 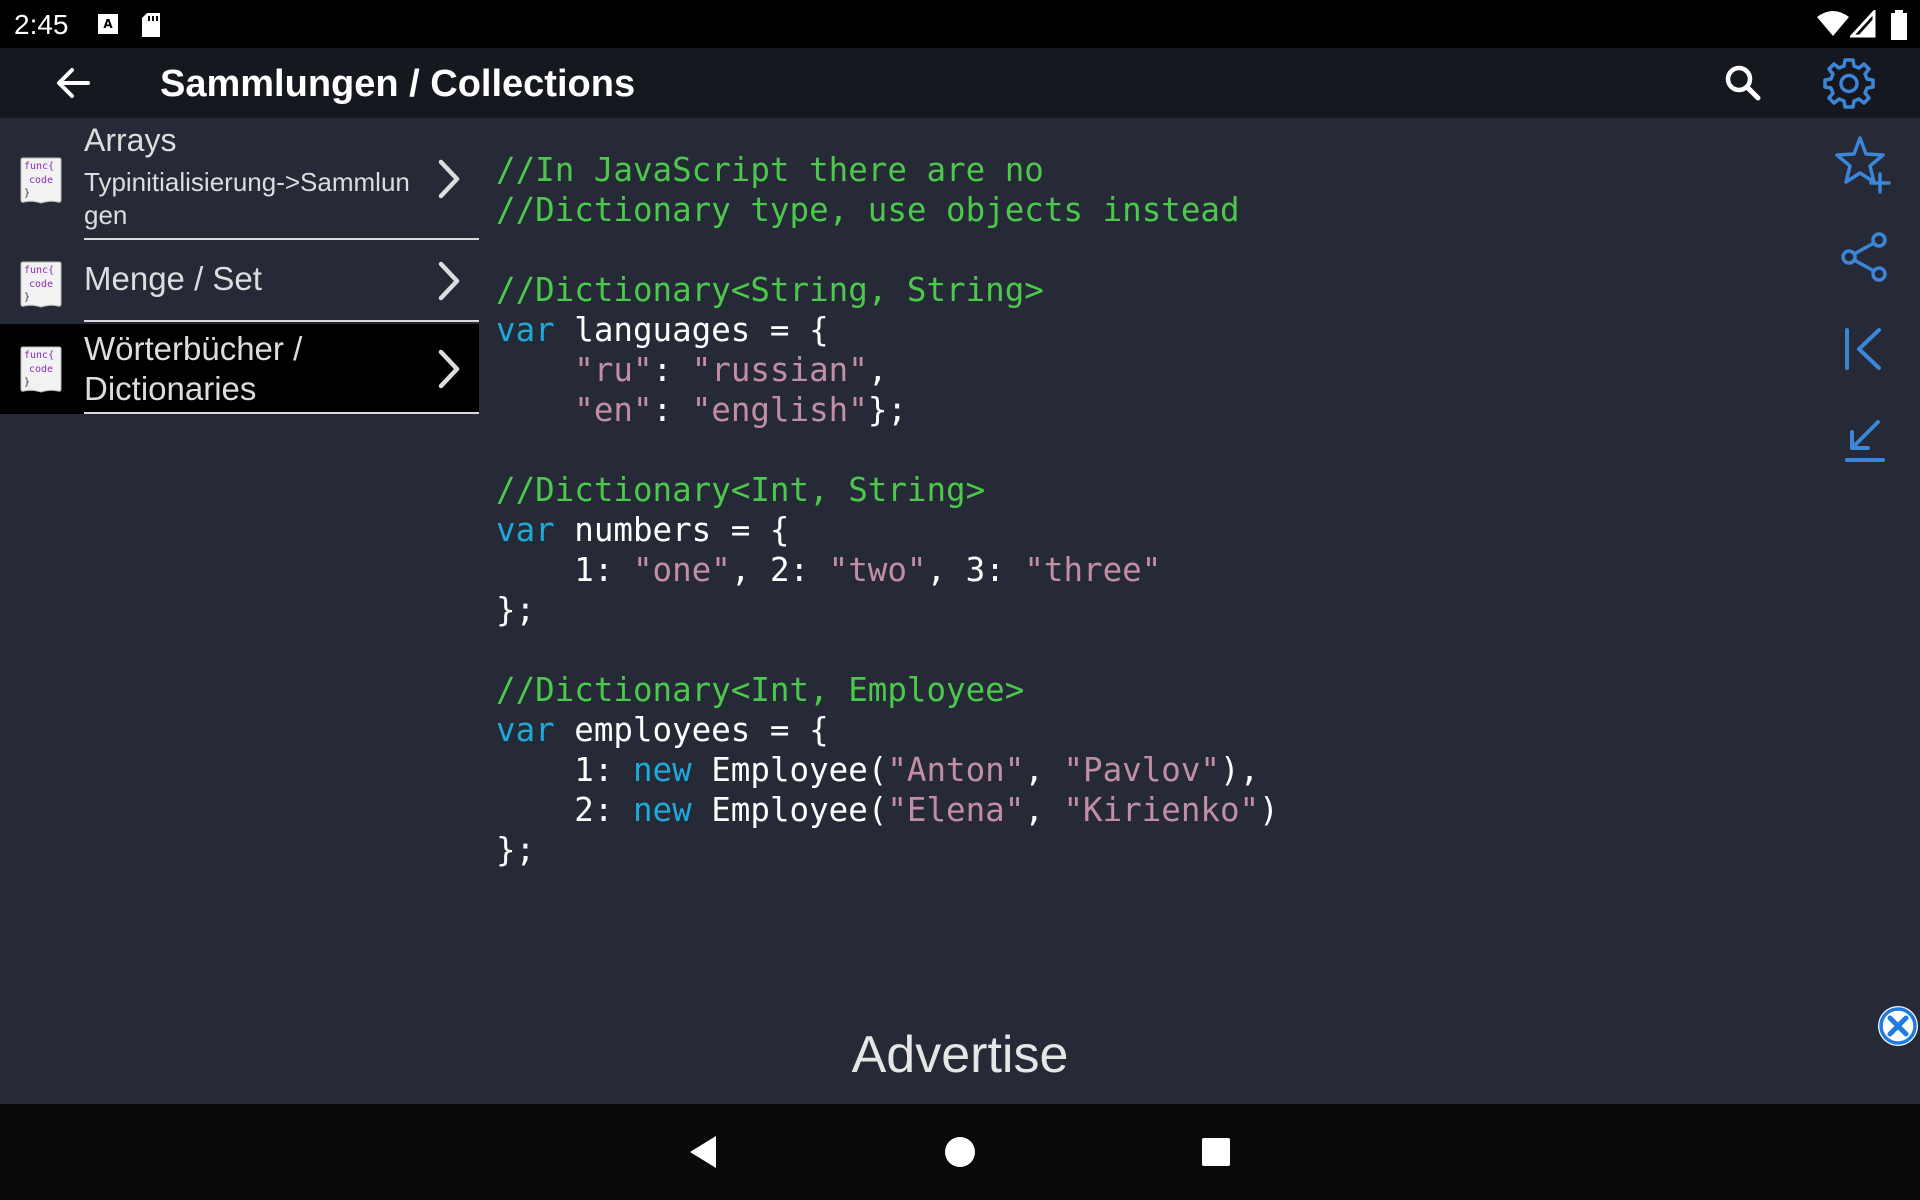 I want to click on sidebar-item-set: func{code} Menge / Set, so click(x=239, y=281).